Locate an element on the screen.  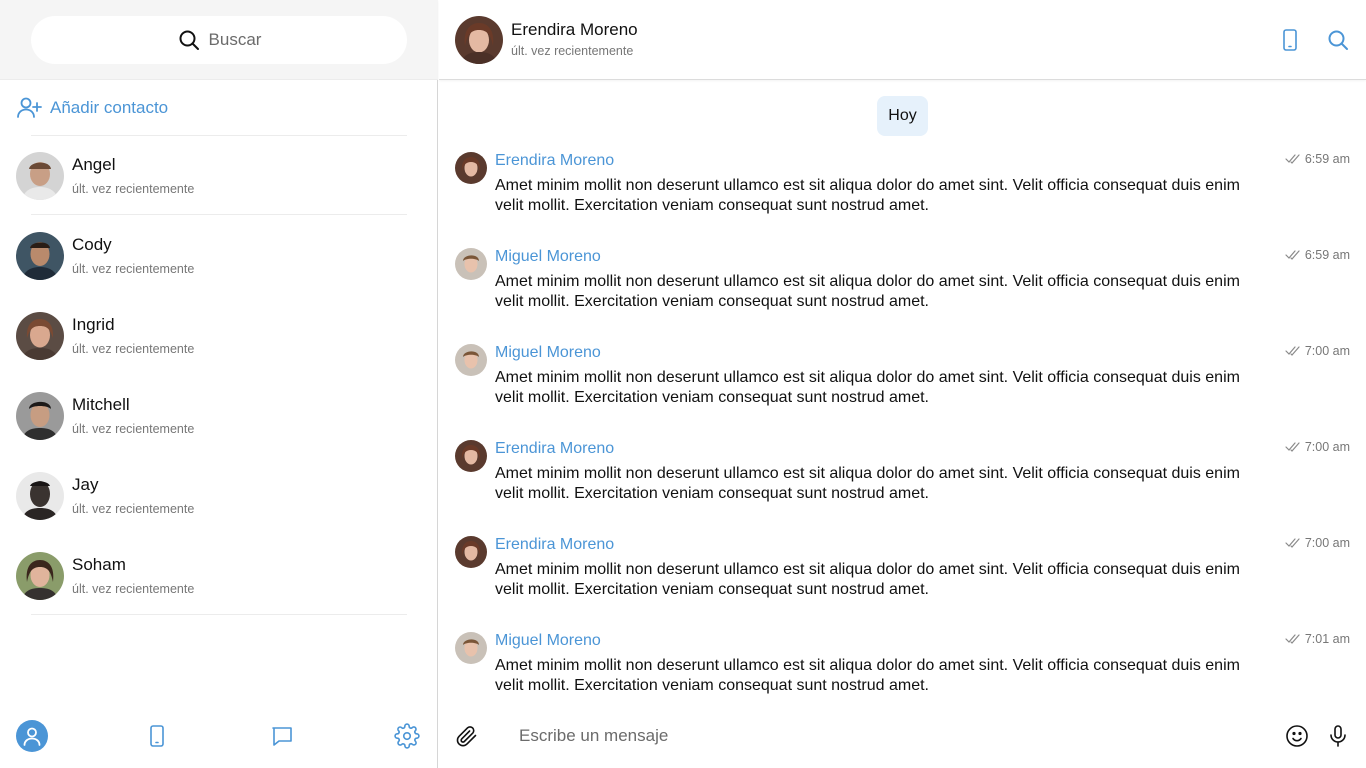
add-contact-button: Añadir contacto is located at coordinates (92, 108).